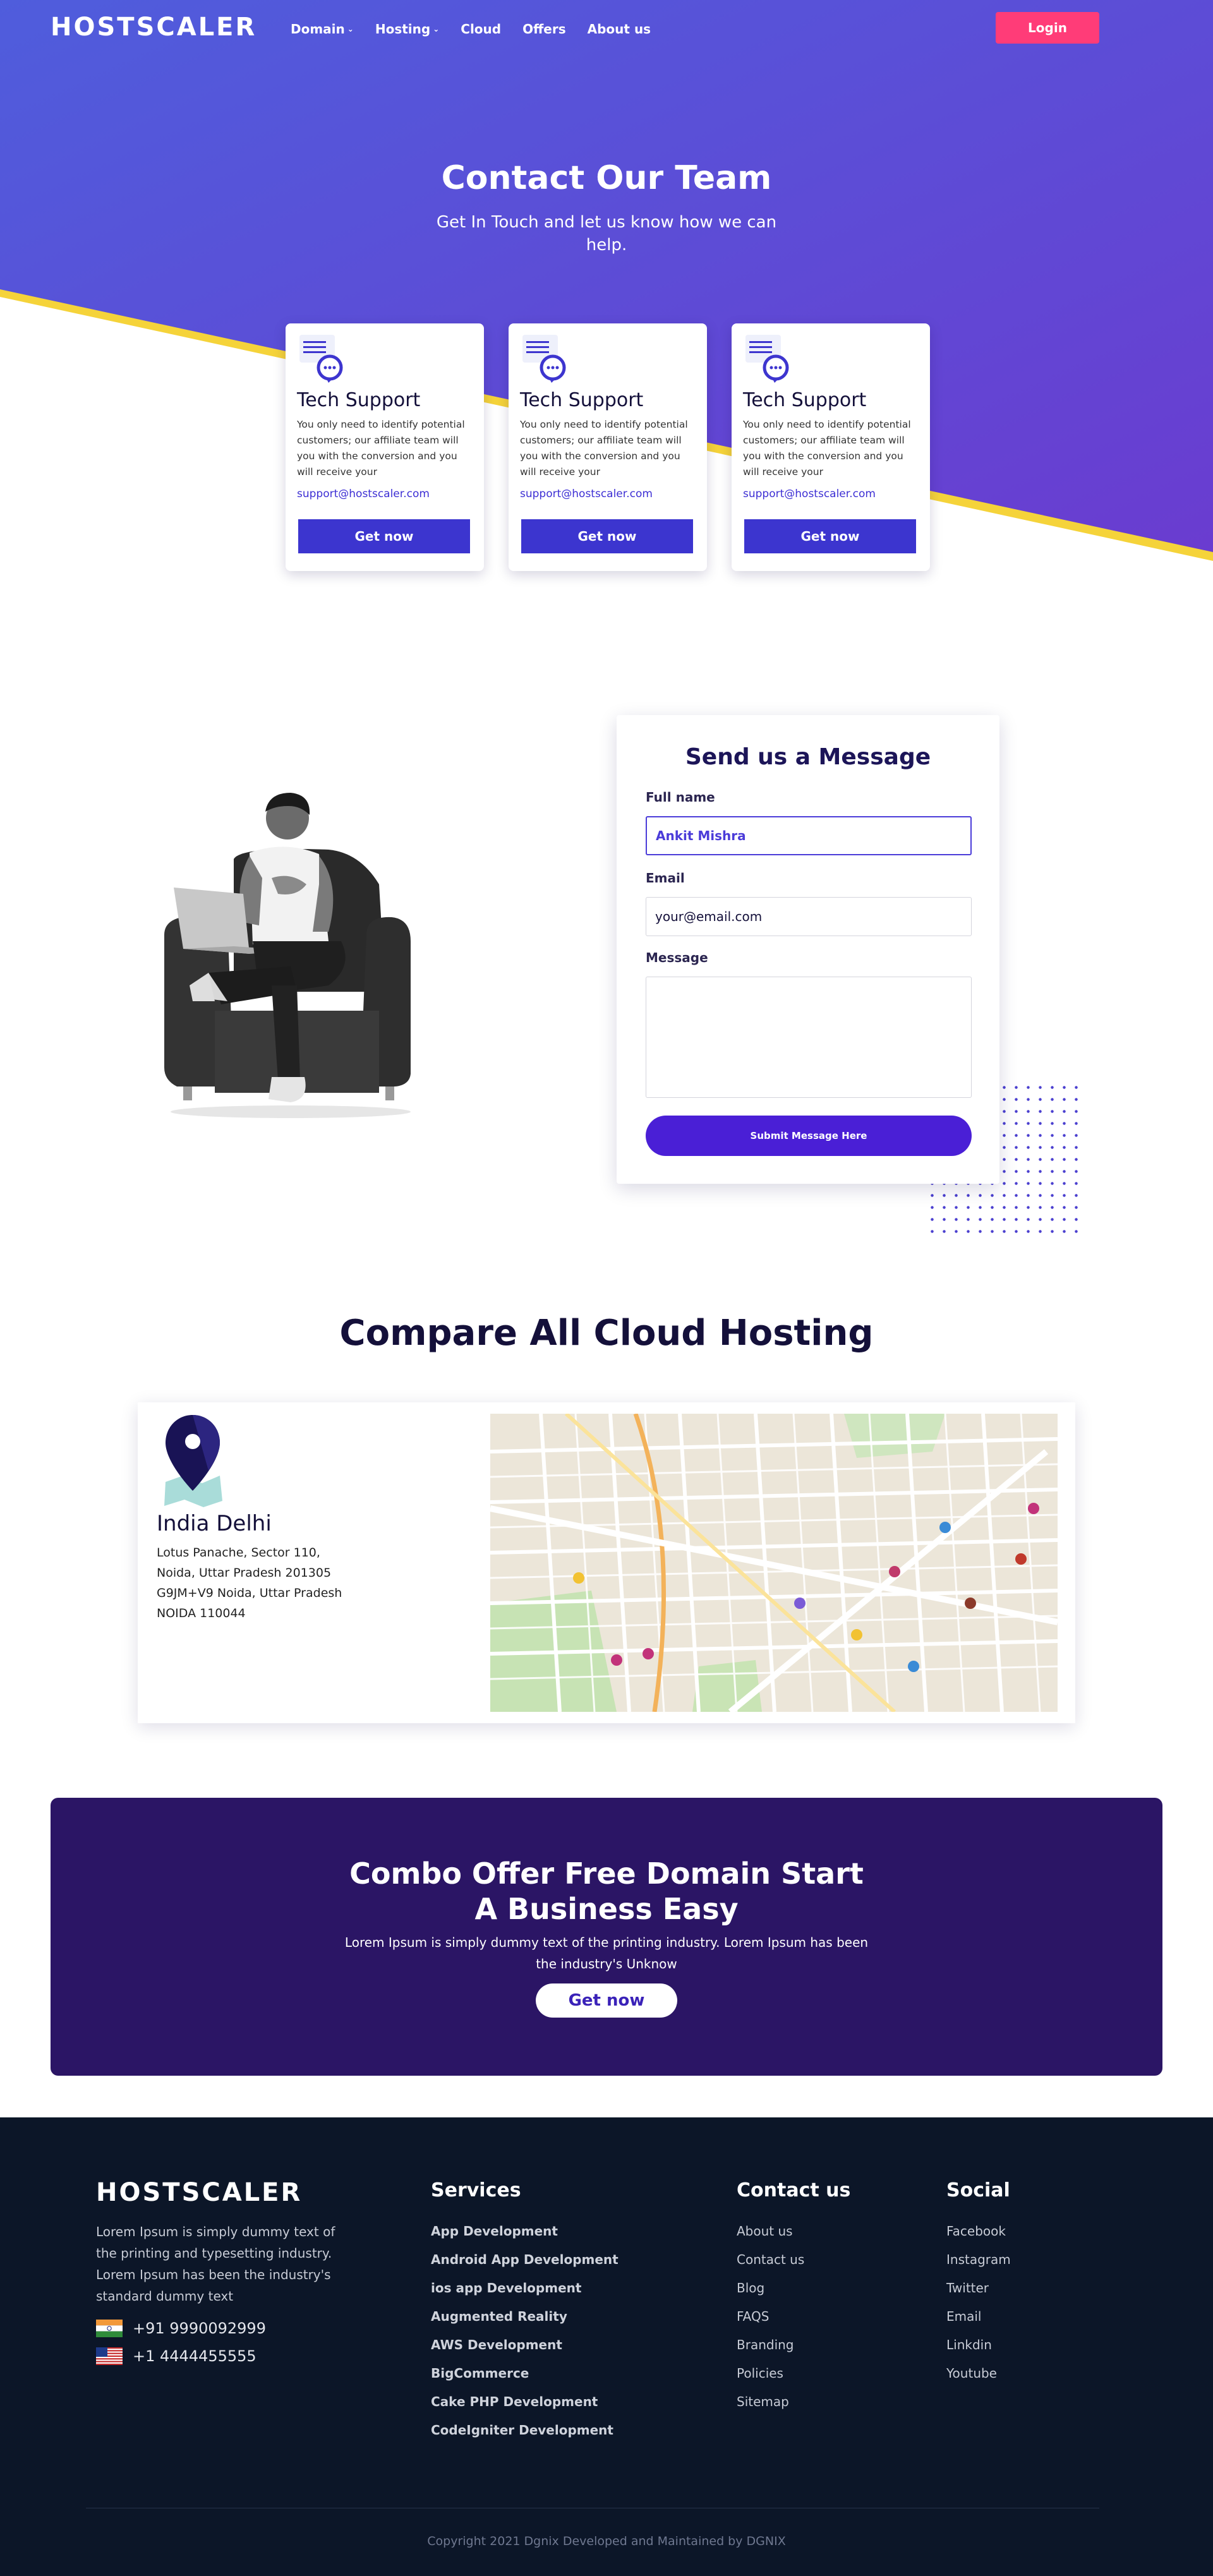 The width and height of the screenshot is (1213, 2576). What do you see at coordinates (770, 2260) in the screenshot?
I see `footer-link: Contact us` at bounding box center [770, 2260].